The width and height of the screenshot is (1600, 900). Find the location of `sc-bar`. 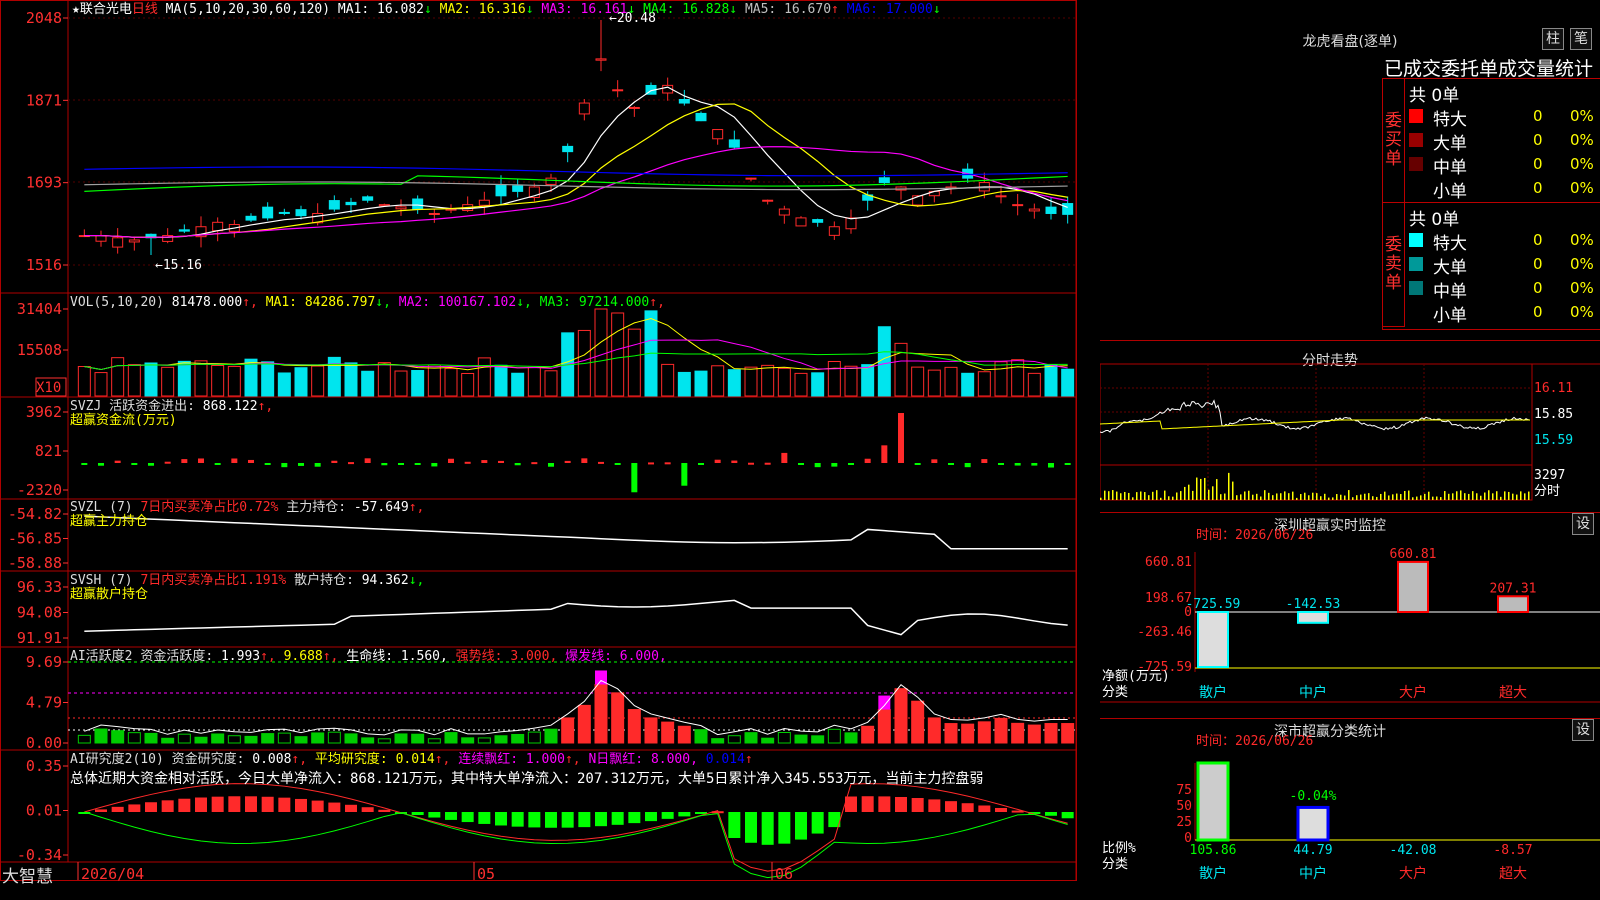

sc-bar is located at coordinates (1213, 801).